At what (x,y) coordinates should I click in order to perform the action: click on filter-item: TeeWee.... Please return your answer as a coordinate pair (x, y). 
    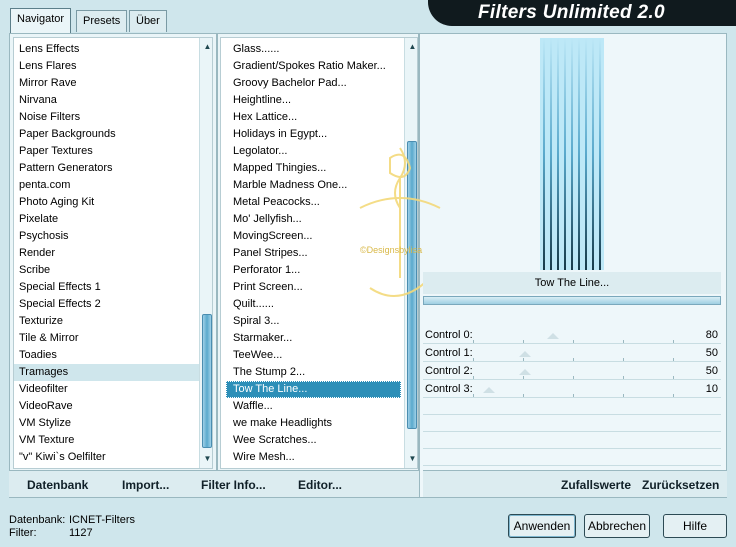
    Looking at the image, I should click on (313, 355).